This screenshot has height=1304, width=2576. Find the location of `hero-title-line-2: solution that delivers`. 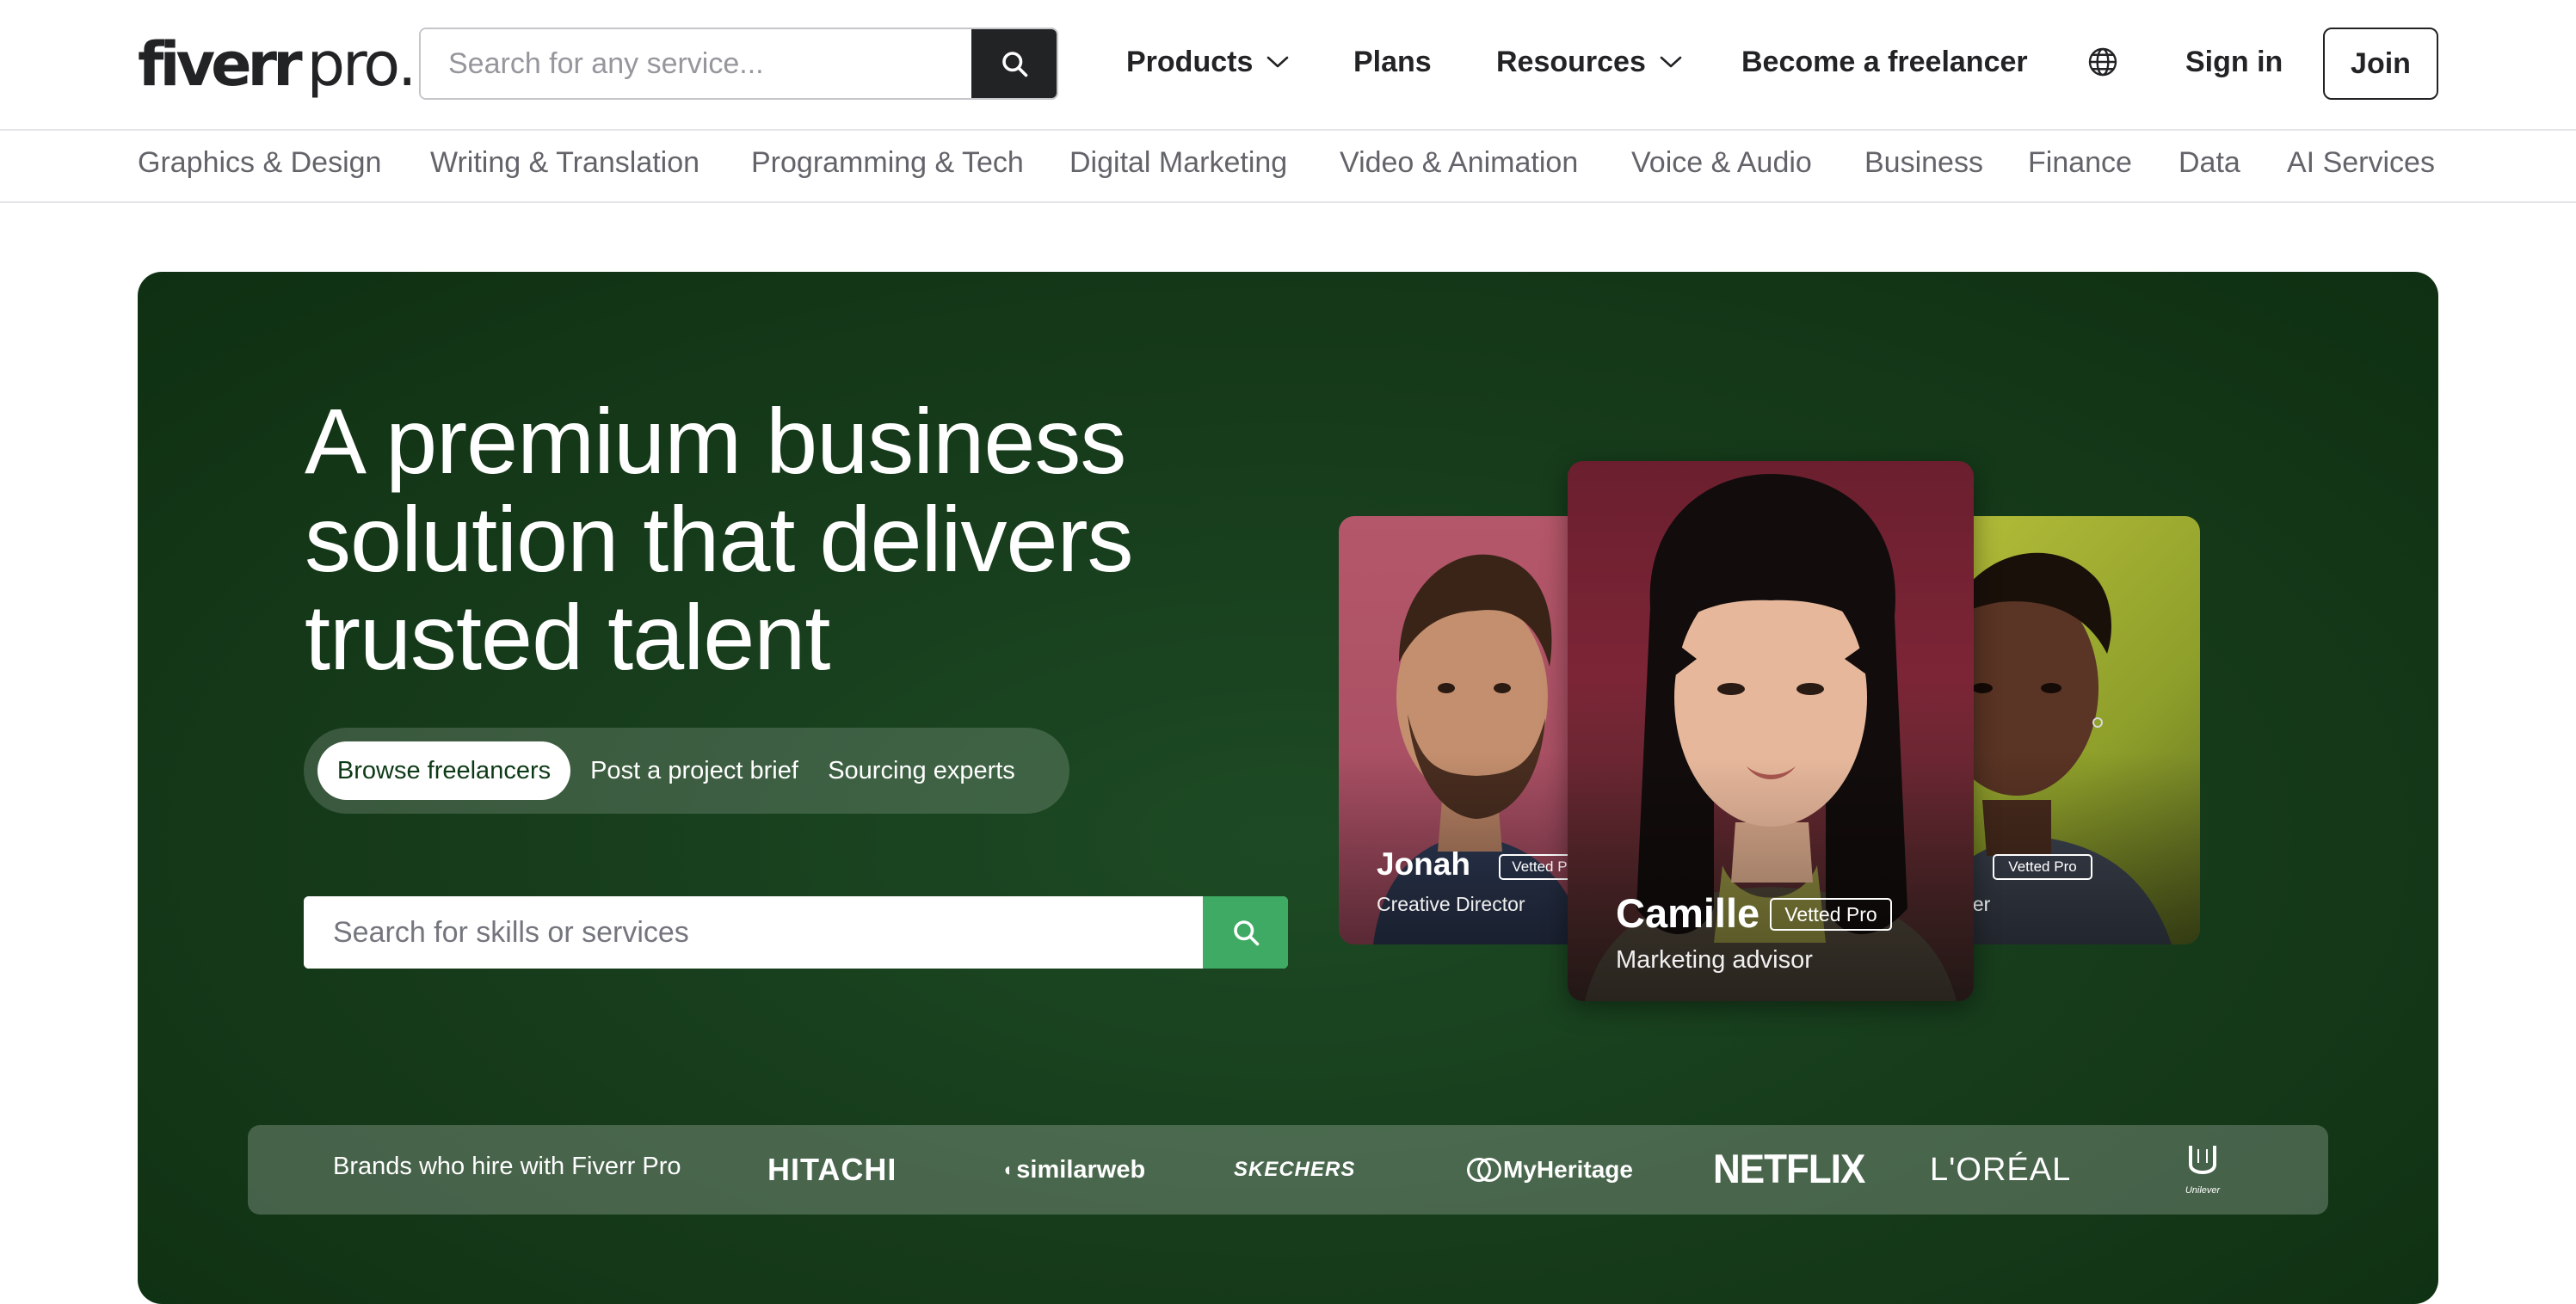

hero-title-line-2: solution that delivers is located at coordinates (720, 539).